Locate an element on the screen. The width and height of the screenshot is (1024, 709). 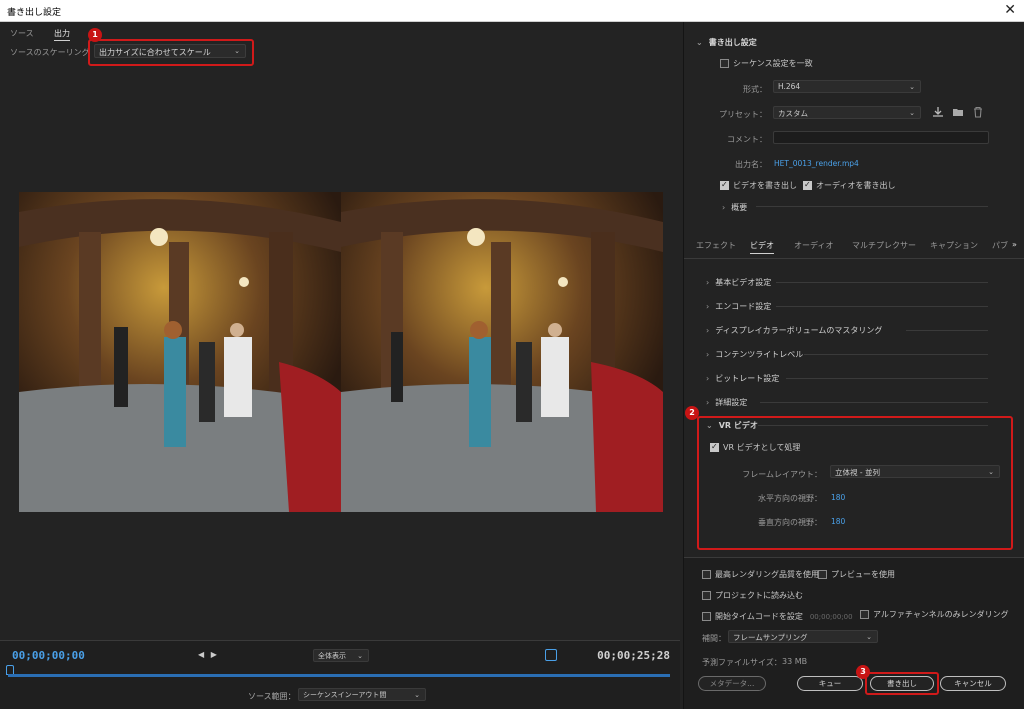
preset-value: カスタム is located at coordinates (793, 113).